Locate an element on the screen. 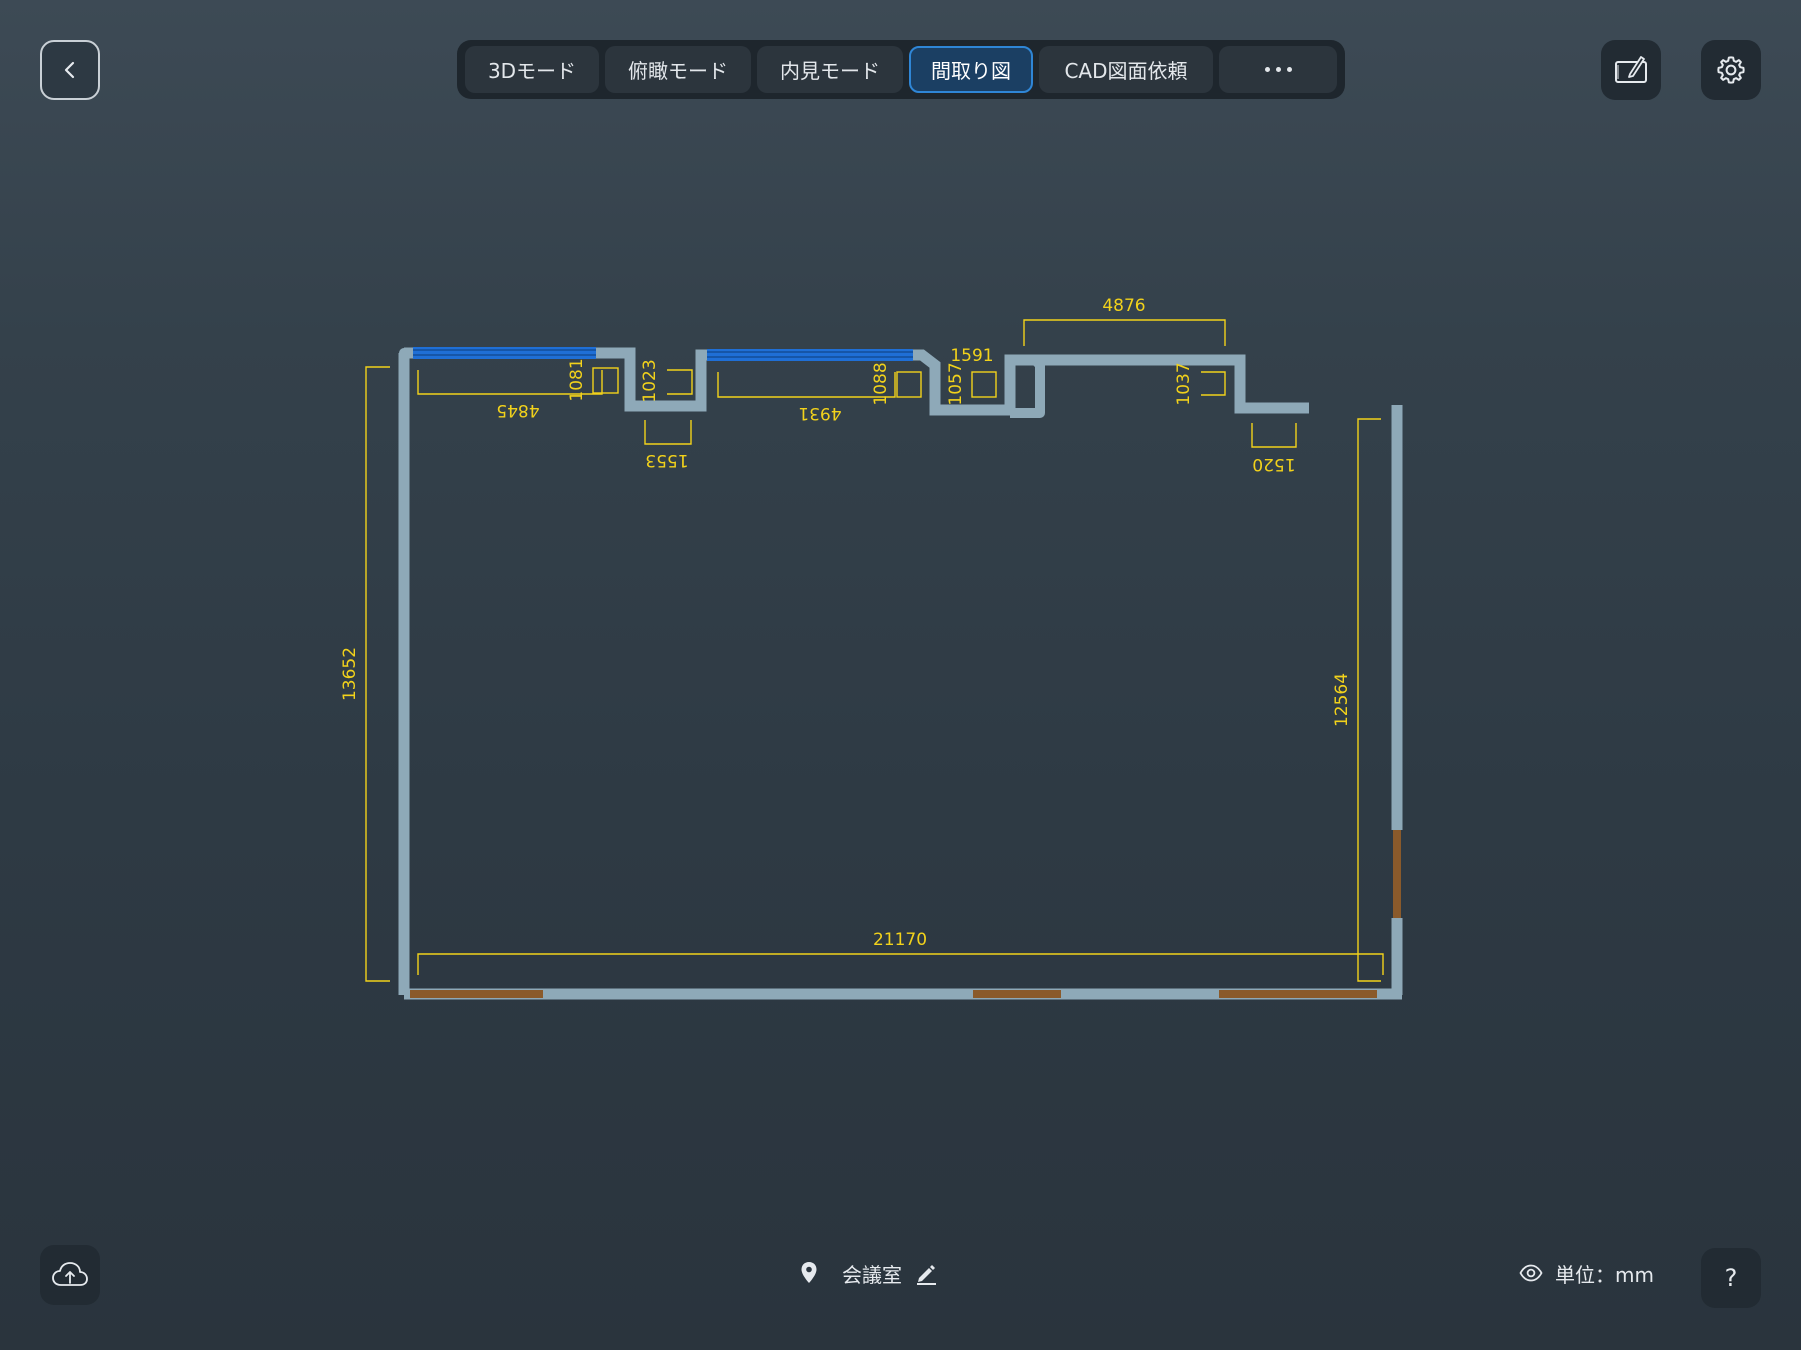 The image size is (1801, 1350). unit-display: 単位：mm is located at coordinates (1586, 1273).